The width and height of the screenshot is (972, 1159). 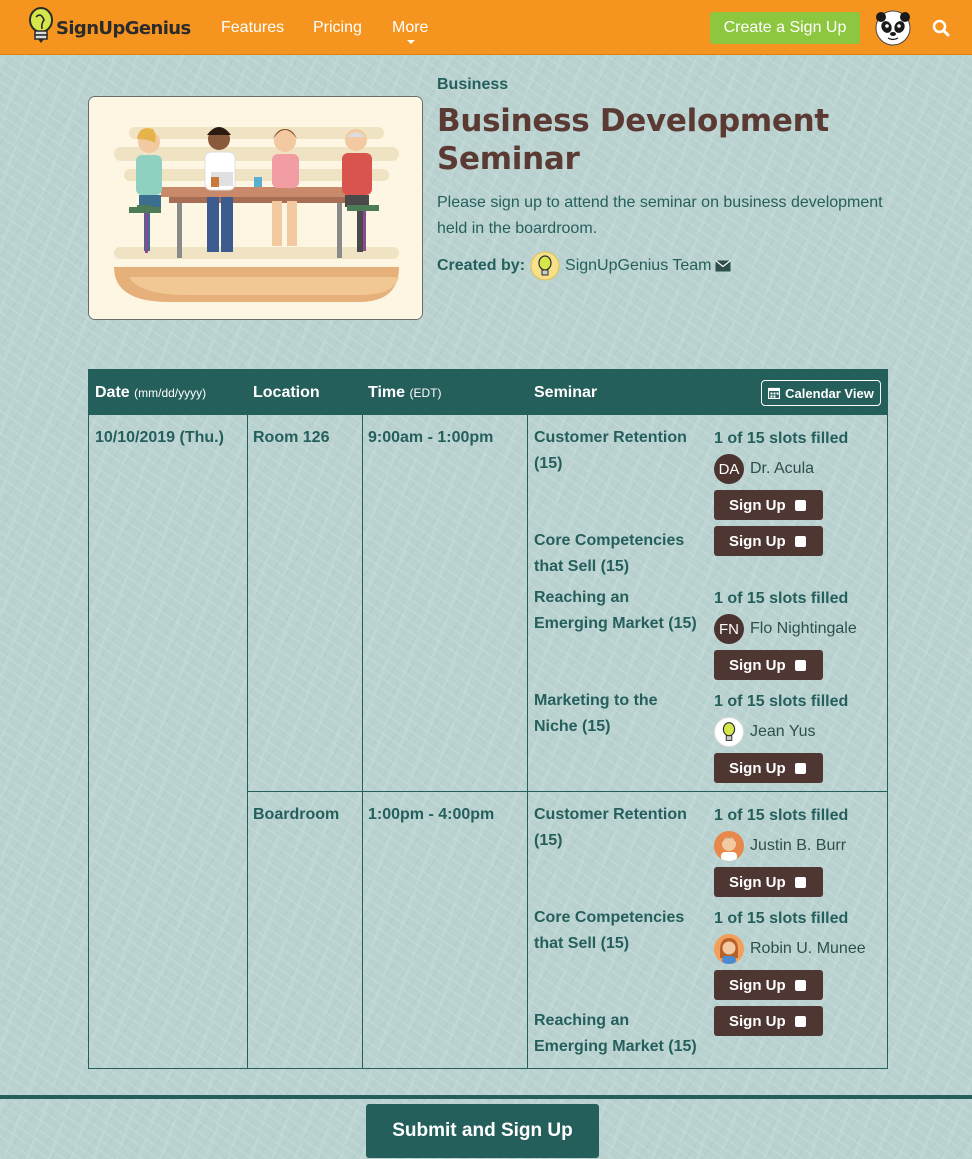 I want to click on creator-lightbulb-avatar-icon, so click(x=545, y=266).